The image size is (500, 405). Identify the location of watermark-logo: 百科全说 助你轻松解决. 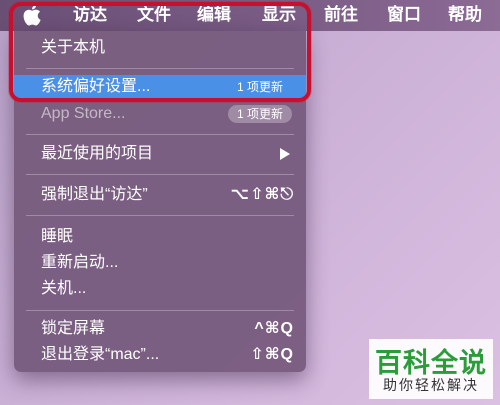
(431, 369).